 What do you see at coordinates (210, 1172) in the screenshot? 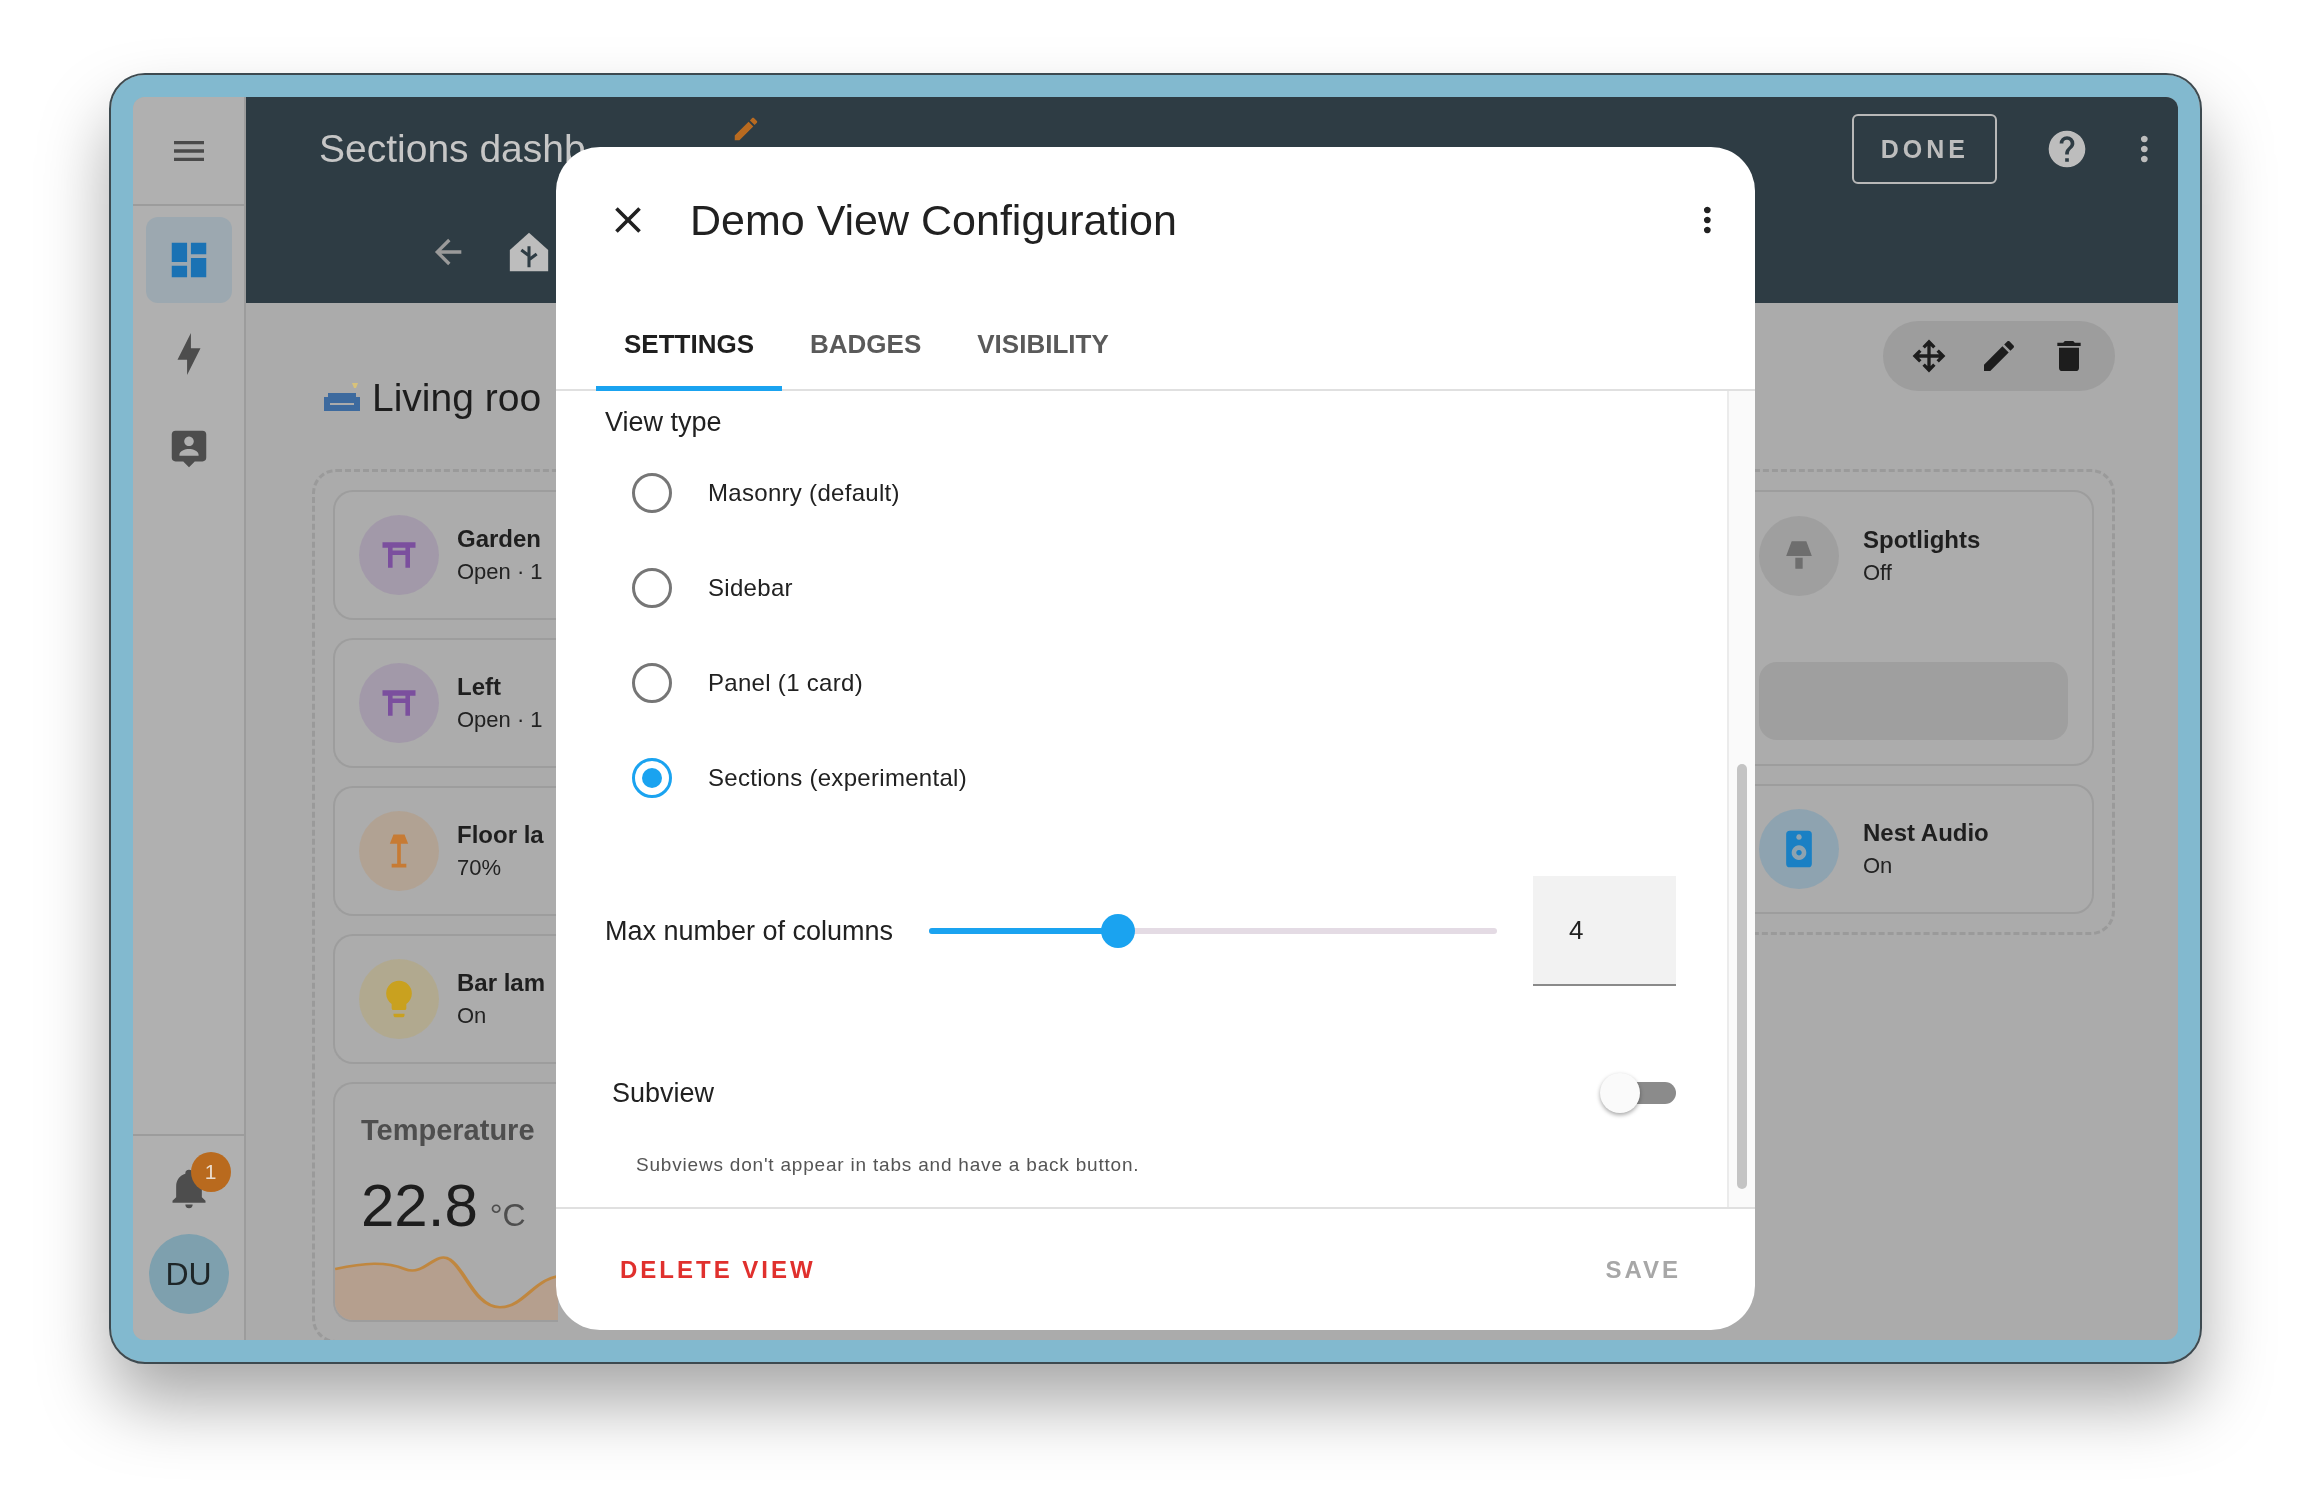
I see `notification-badge: 1` at bounding box center [210, 1172].